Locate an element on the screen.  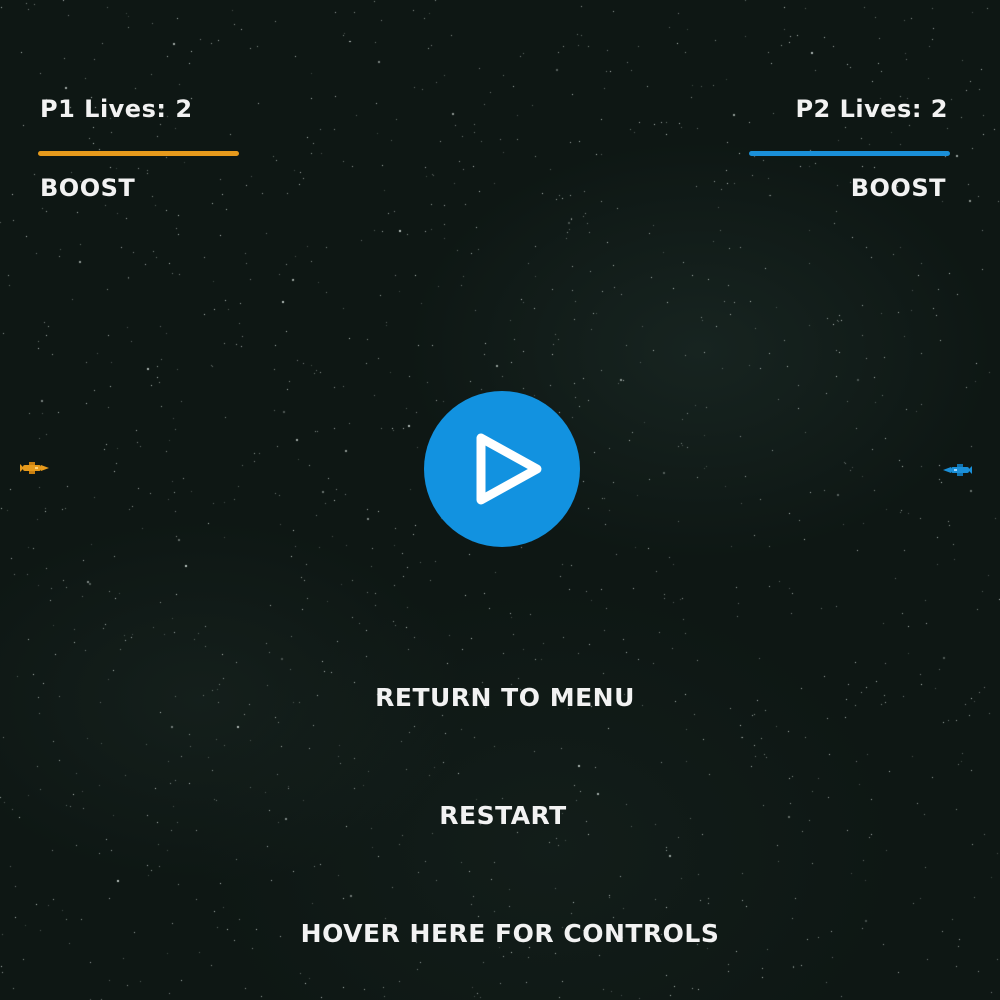
p1-boost-bar is located at coordinates (138, 153).